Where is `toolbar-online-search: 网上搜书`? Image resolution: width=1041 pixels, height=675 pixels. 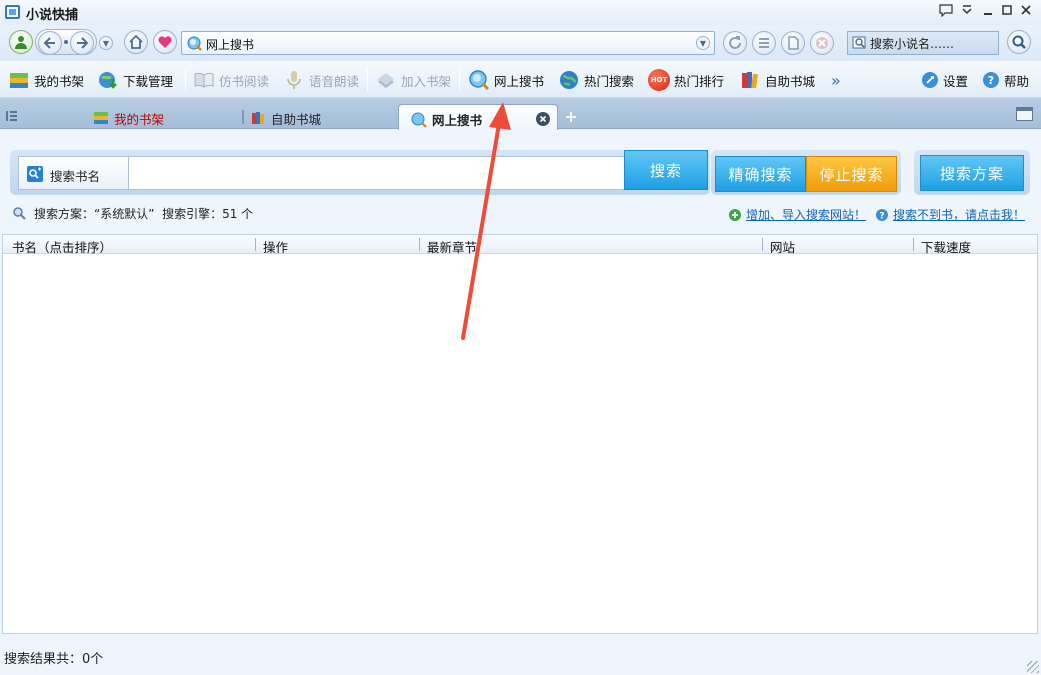 toolbar-online-search: 网上搜书 is located at coordinates (506, 80).